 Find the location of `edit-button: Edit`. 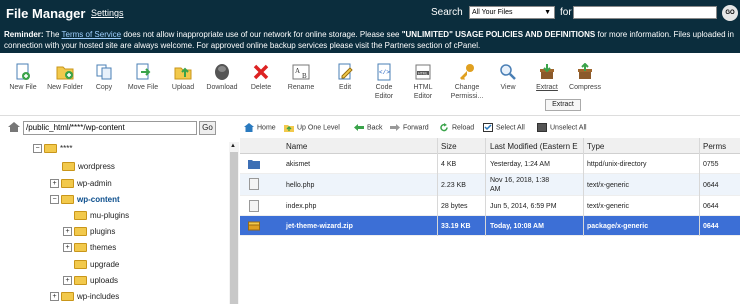

edit-button: Edit is located at coordinates (345, 77).